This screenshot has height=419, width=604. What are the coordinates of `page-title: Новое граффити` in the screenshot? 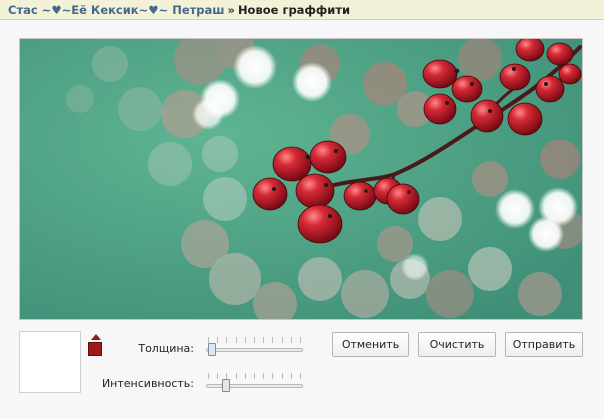 It's located at (294, 10).